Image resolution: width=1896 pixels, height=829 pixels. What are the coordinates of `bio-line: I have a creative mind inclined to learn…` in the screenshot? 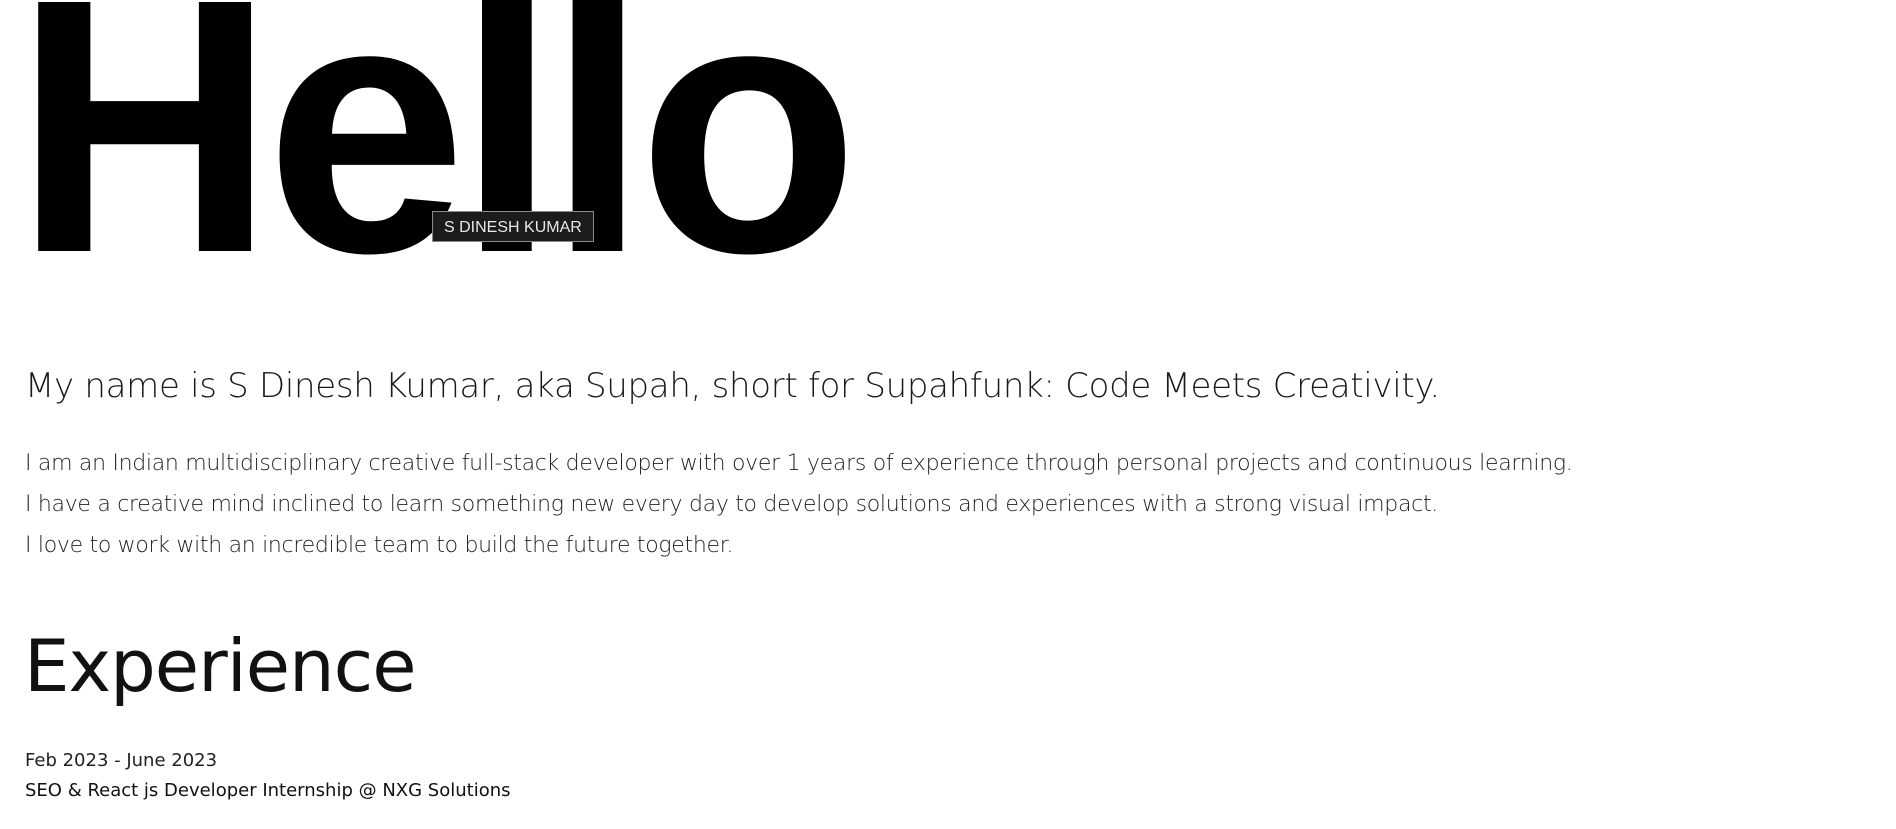 It's located at (731, 504).